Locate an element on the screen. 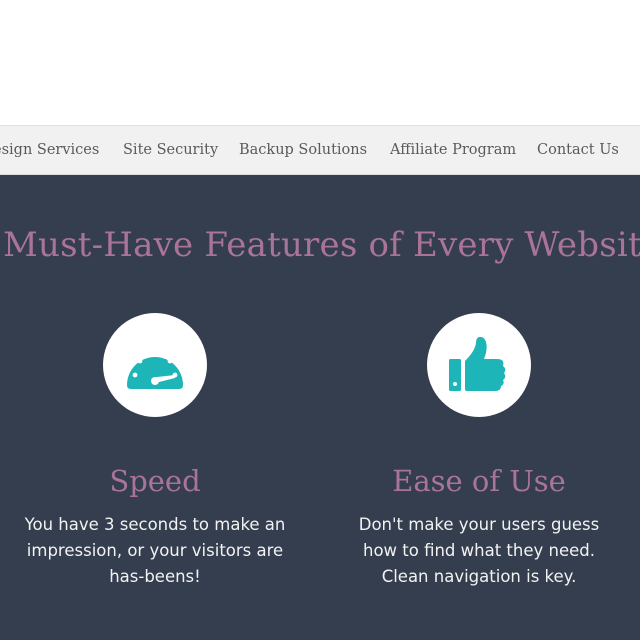 Image resolution: width=640 pixels, height=640 pixels. nav-item-contact-us: Contact Us is located at coordinates (578, 150).